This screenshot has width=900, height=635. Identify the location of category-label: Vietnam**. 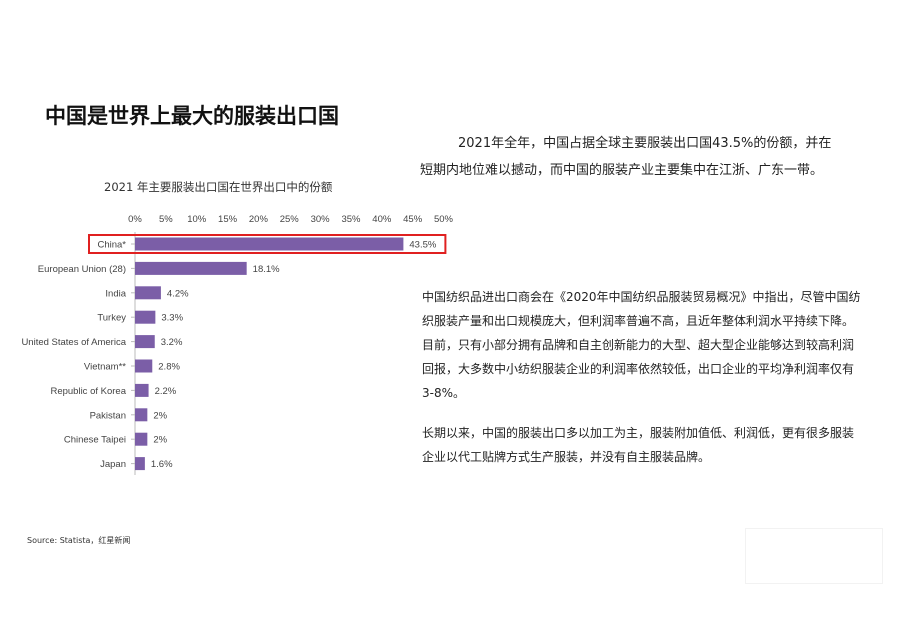
(105, 367).